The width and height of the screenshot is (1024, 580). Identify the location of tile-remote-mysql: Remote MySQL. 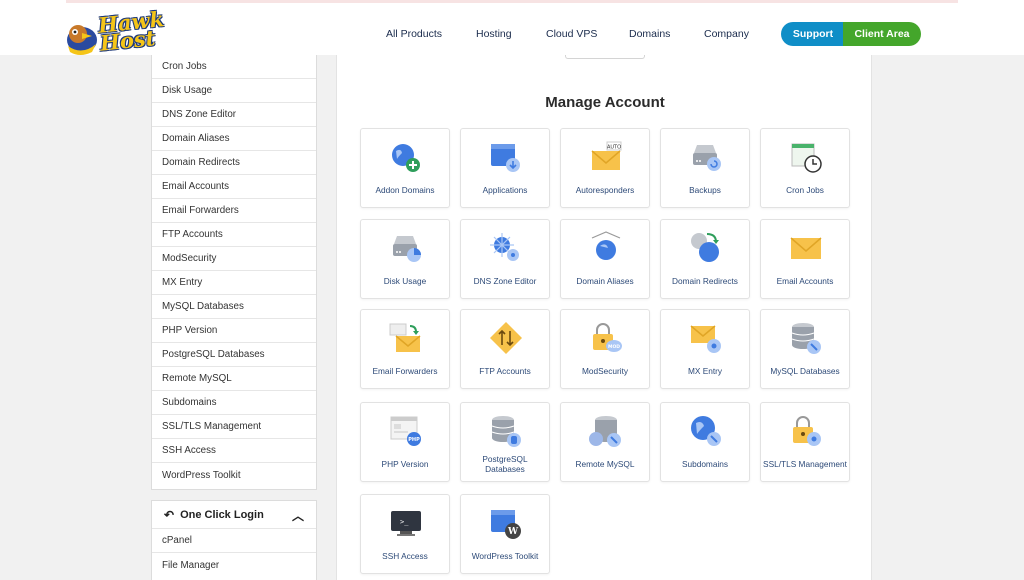
(605, 442).